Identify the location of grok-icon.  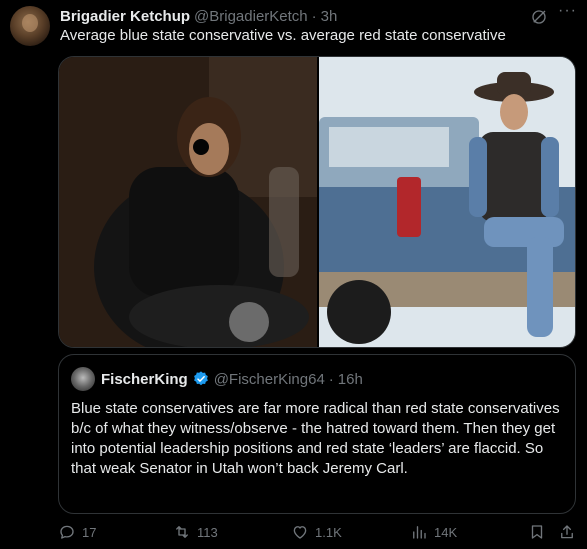
(539, 17).